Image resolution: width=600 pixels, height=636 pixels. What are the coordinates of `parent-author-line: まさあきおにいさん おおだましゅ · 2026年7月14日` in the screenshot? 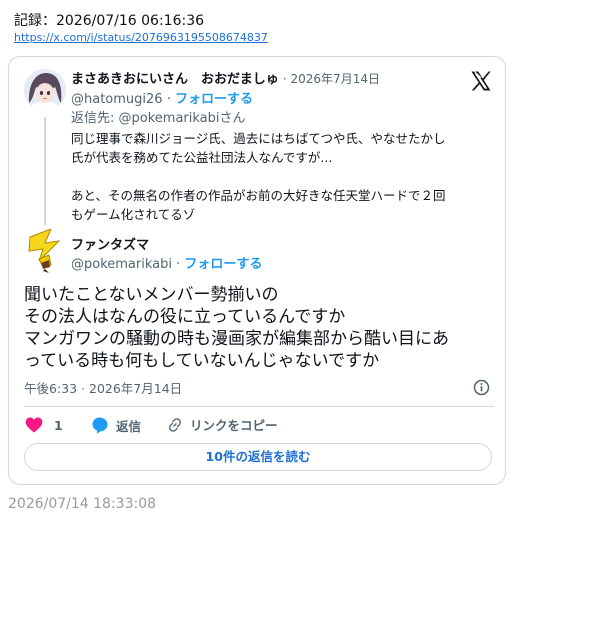 It's located at (225, 77).